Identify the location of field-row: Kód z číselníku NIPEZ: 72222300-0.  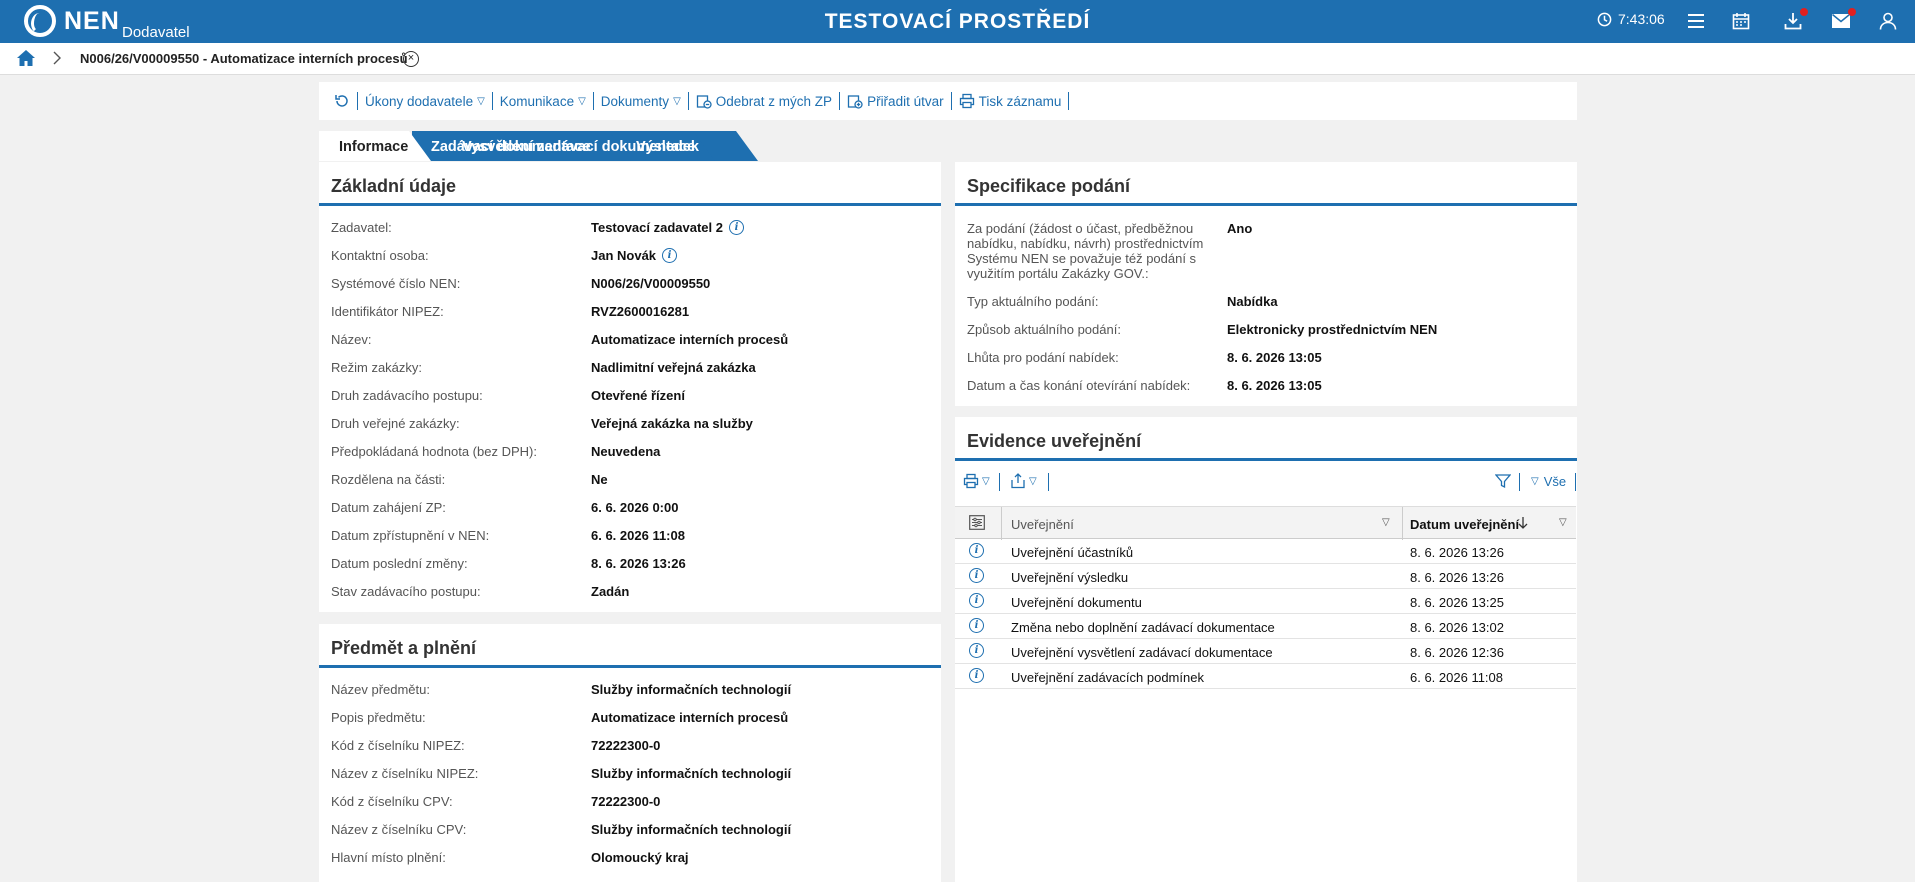
(630, 744).